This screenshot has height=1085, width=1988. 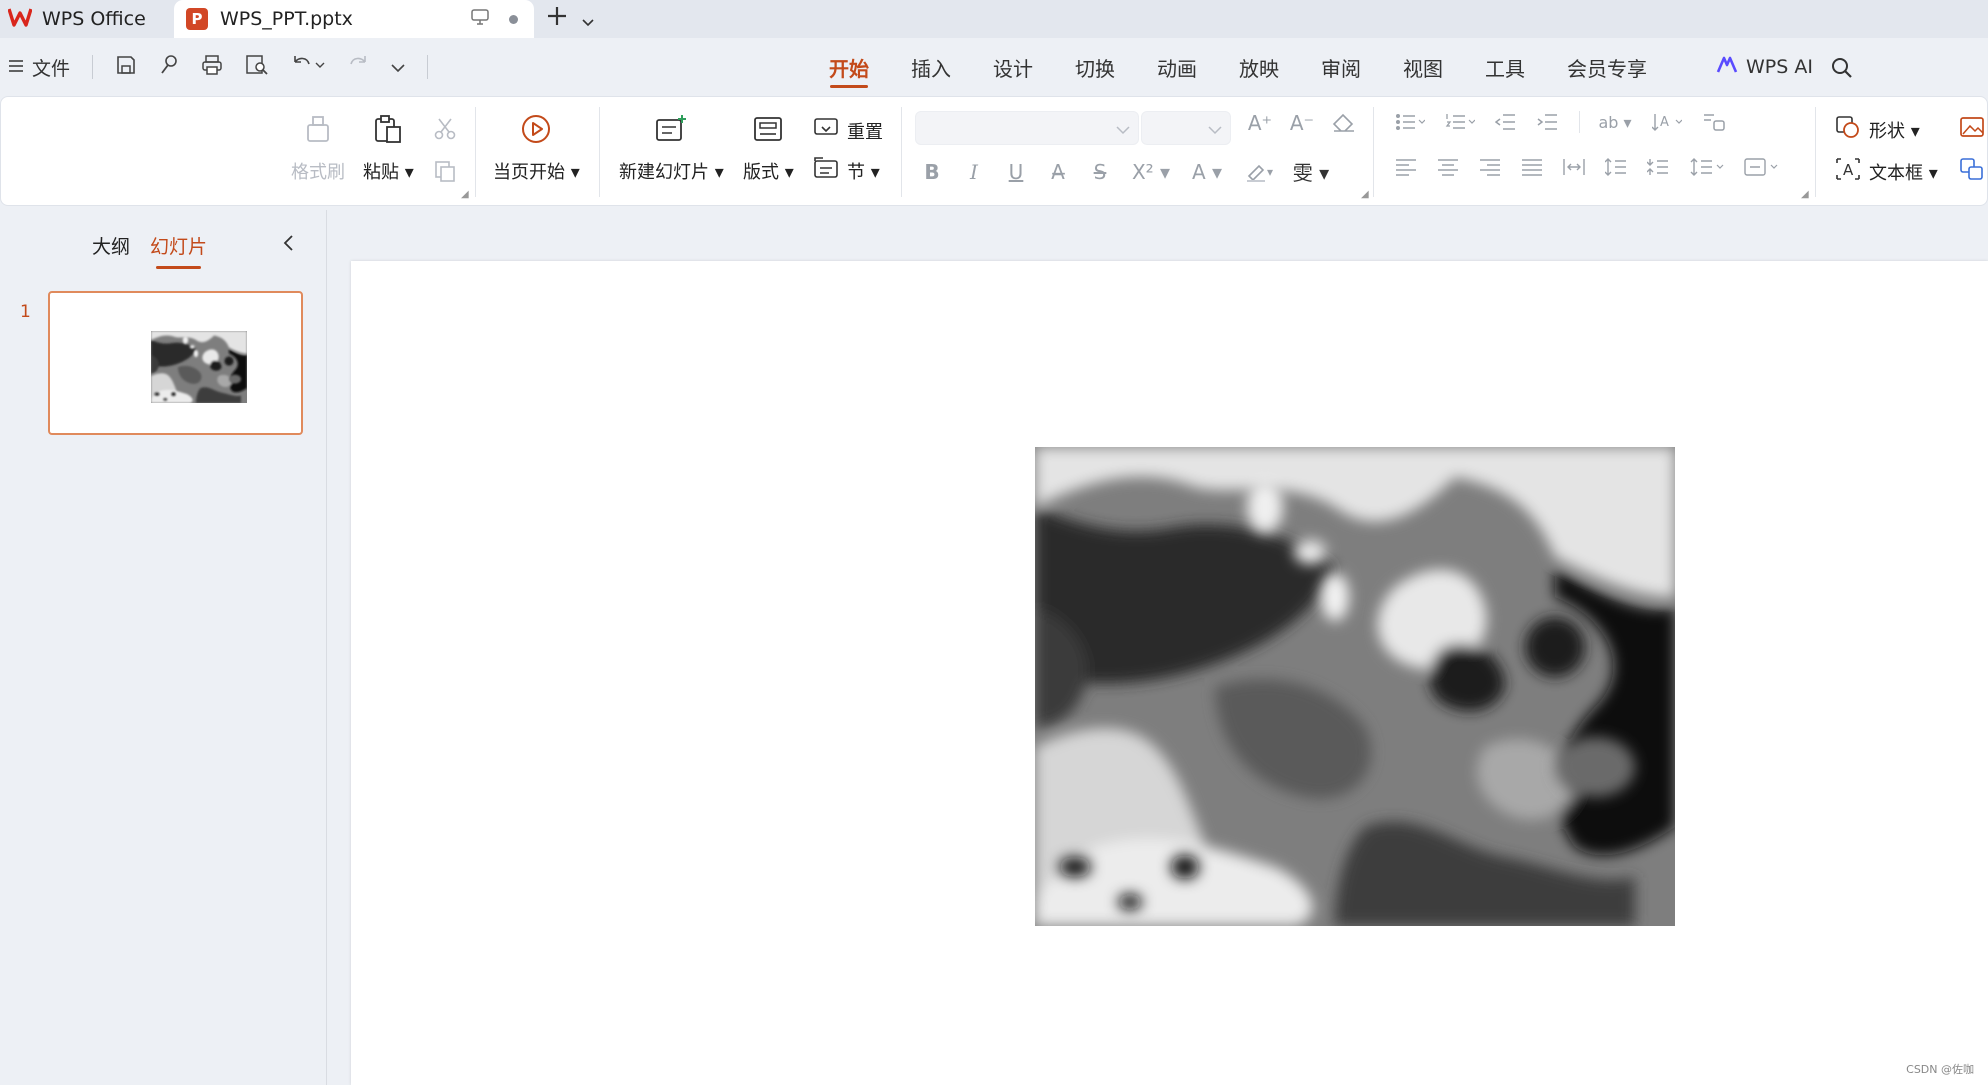 I want to click on decrease-font-icon: A⁻, so click(x=1302, y=123).